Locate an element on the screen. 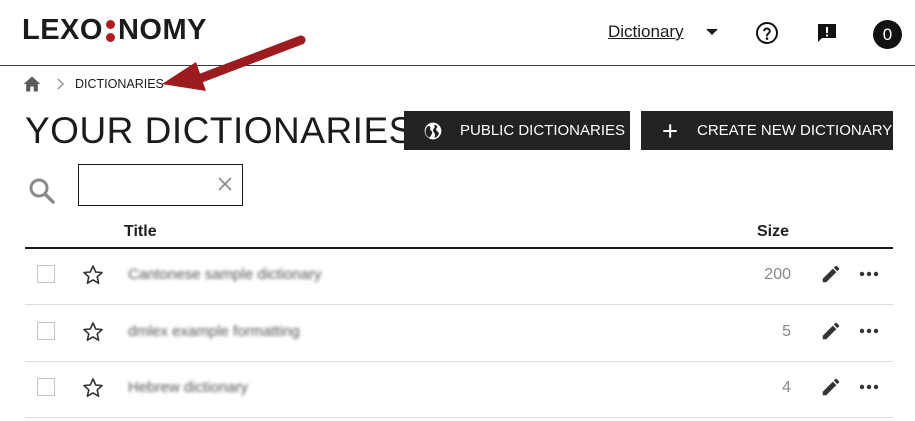 The height and width of the screenshot is (421, 915). search-icon is located at coordinates (42, 191).